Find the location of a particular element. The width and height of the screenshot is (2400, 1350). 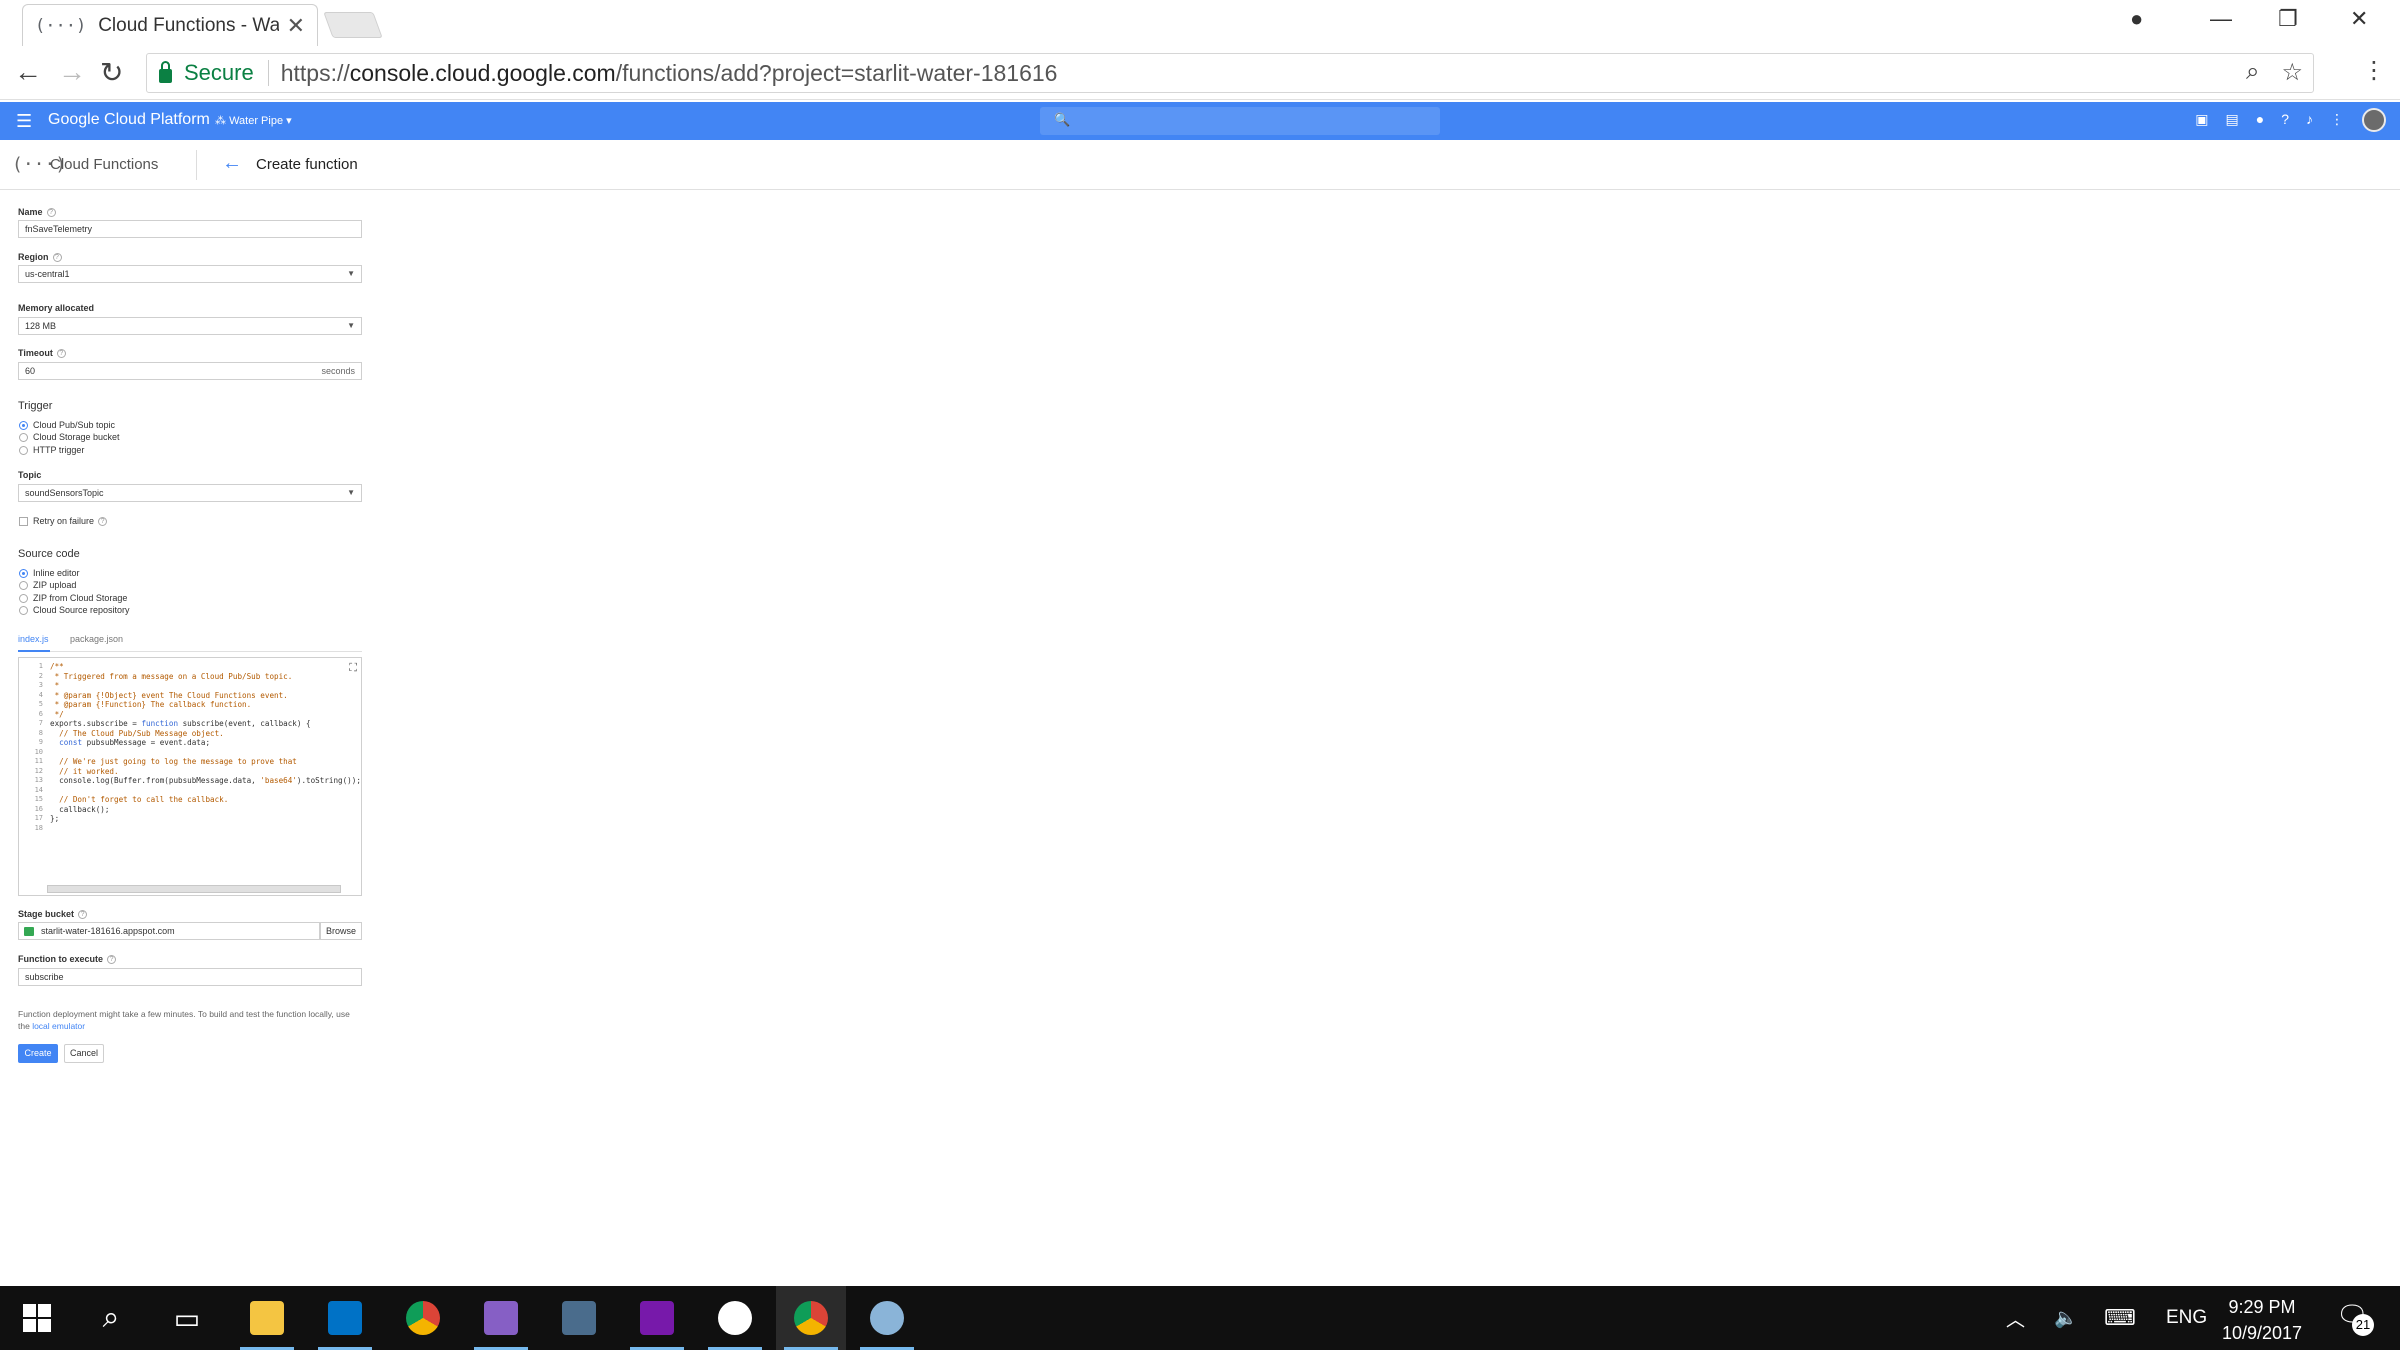

source-option-zip-upload: ZIP upload is located at coordinates (47, 585).